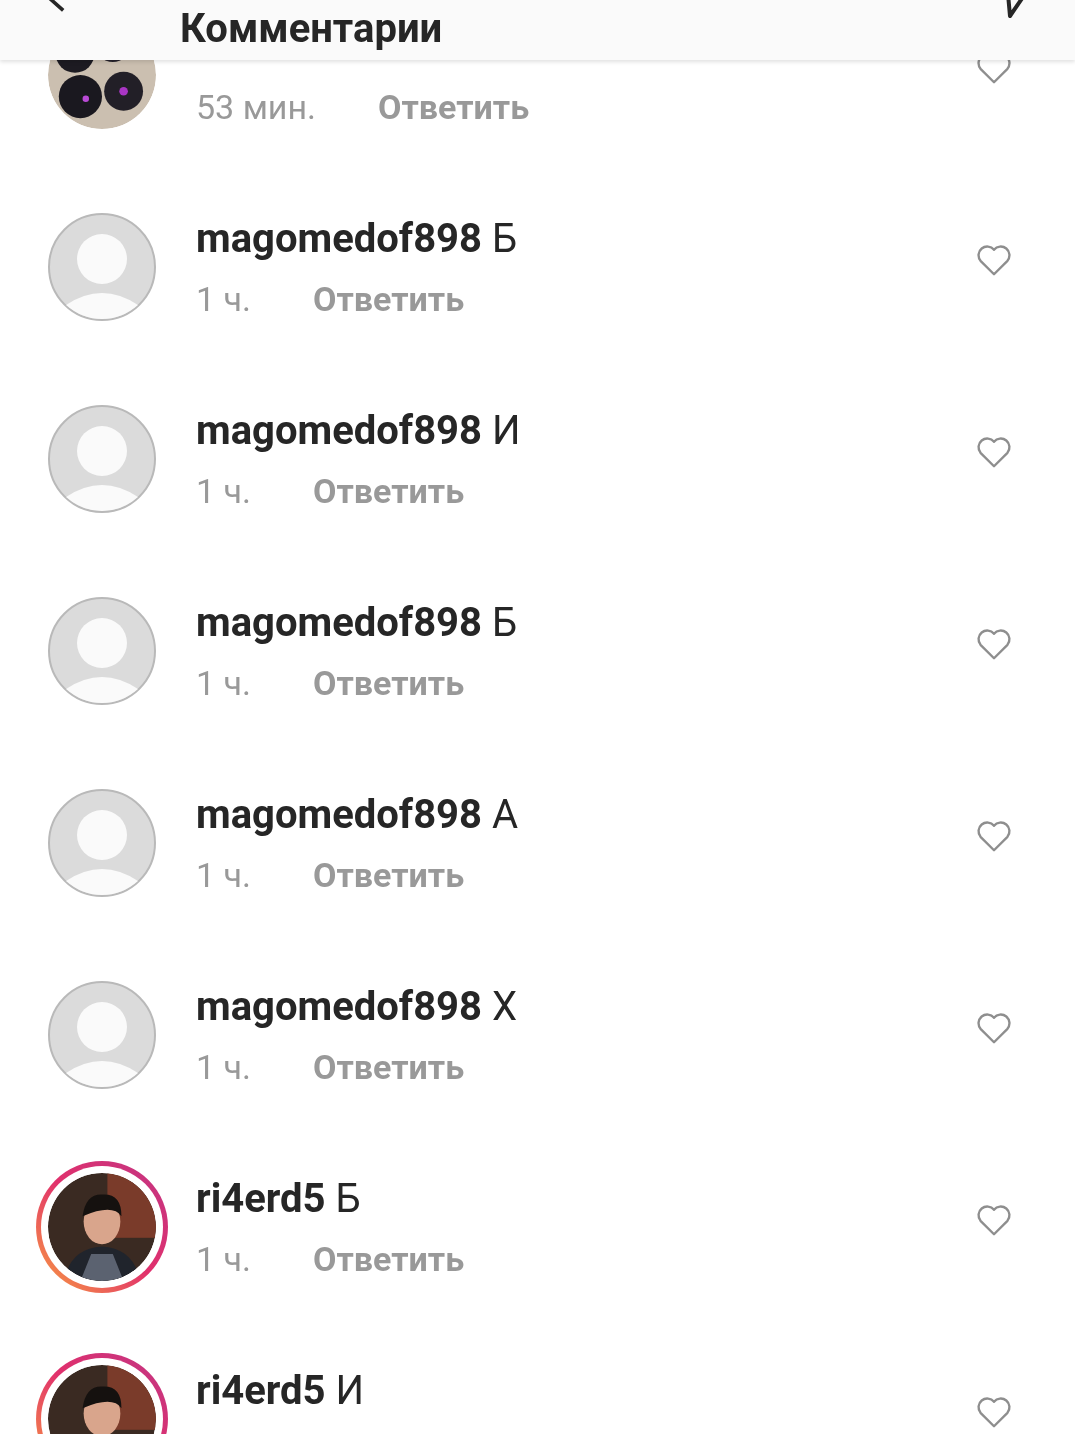 This screenshot has height=1434, width=1075. I want to click on comment-text: magomedof898 И, so click(358, 431).